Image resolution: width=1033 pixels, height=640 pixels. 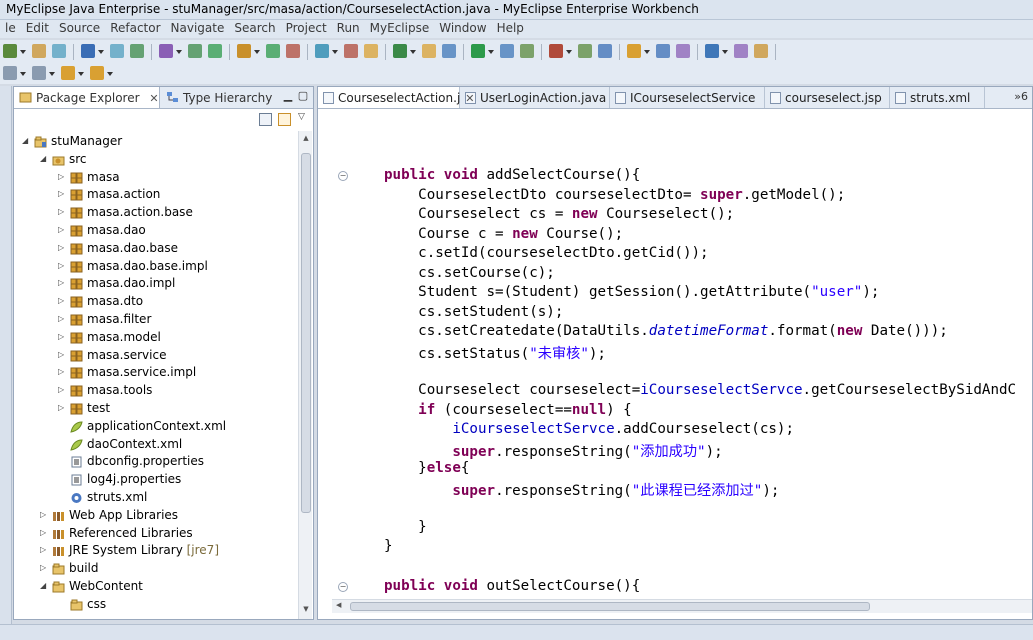 What do you see at coordinates (156, 213) in the screenshot?
I see `tree-item: ▷ masa.action.base` at bounding box center [156, 213].